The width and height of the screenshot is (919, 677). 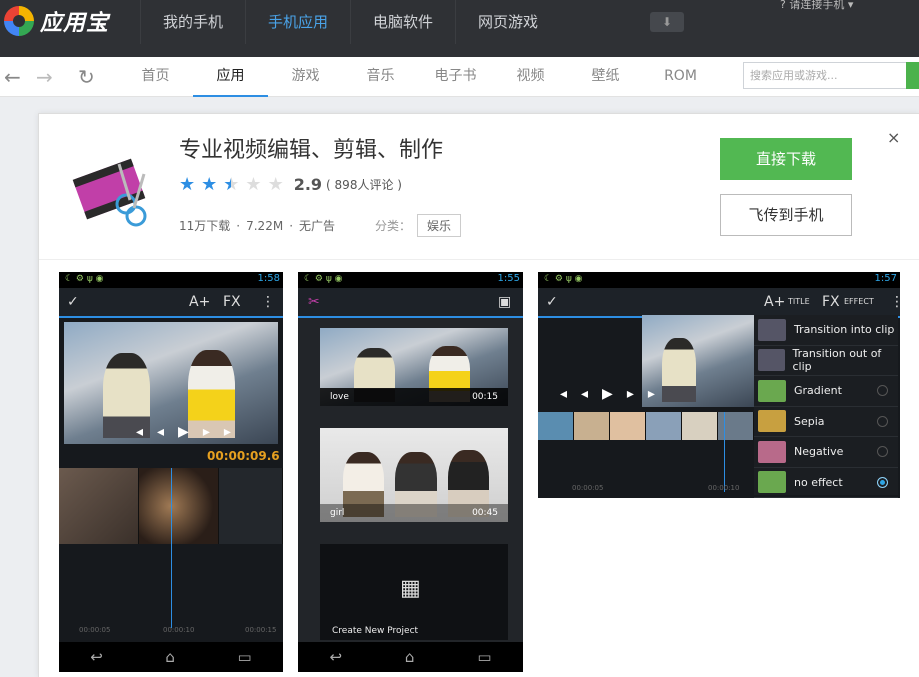 I want to click on tab-apps: 应用, so click(x=230, y=77).